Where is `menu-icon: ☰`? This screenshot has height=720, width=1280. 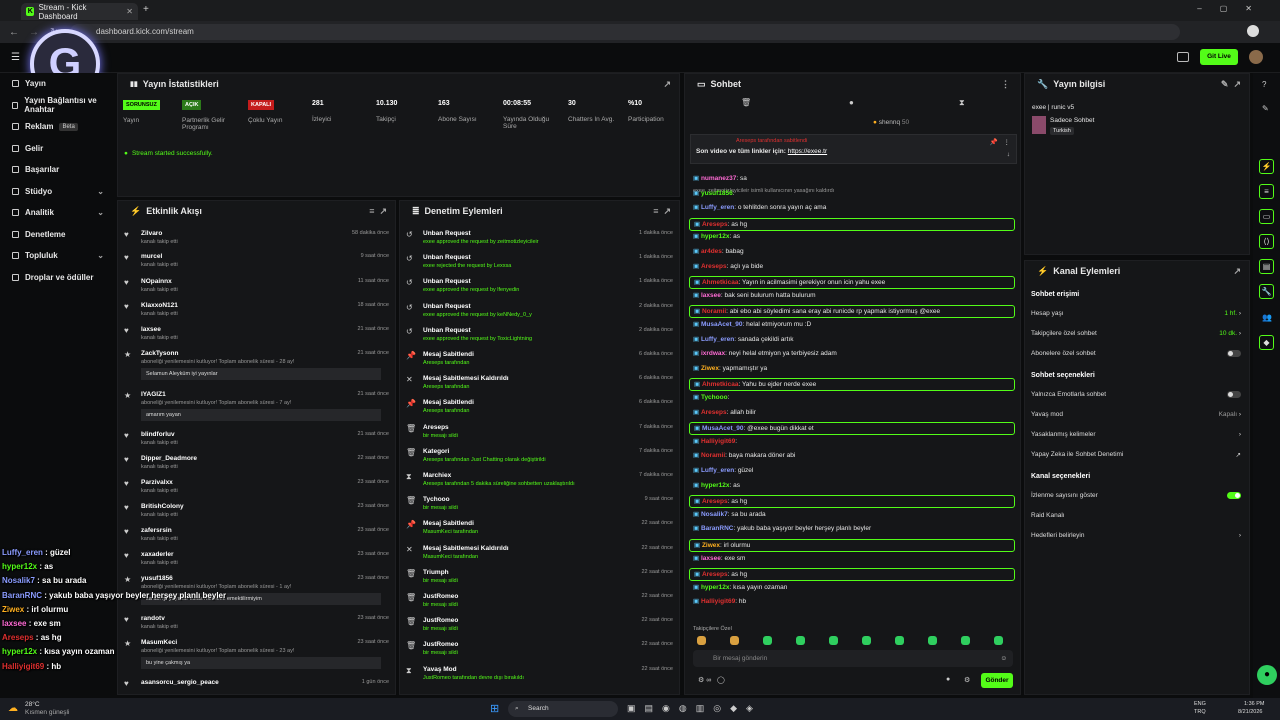 menu-icon: ☰ is located at coordinates (15, 57).